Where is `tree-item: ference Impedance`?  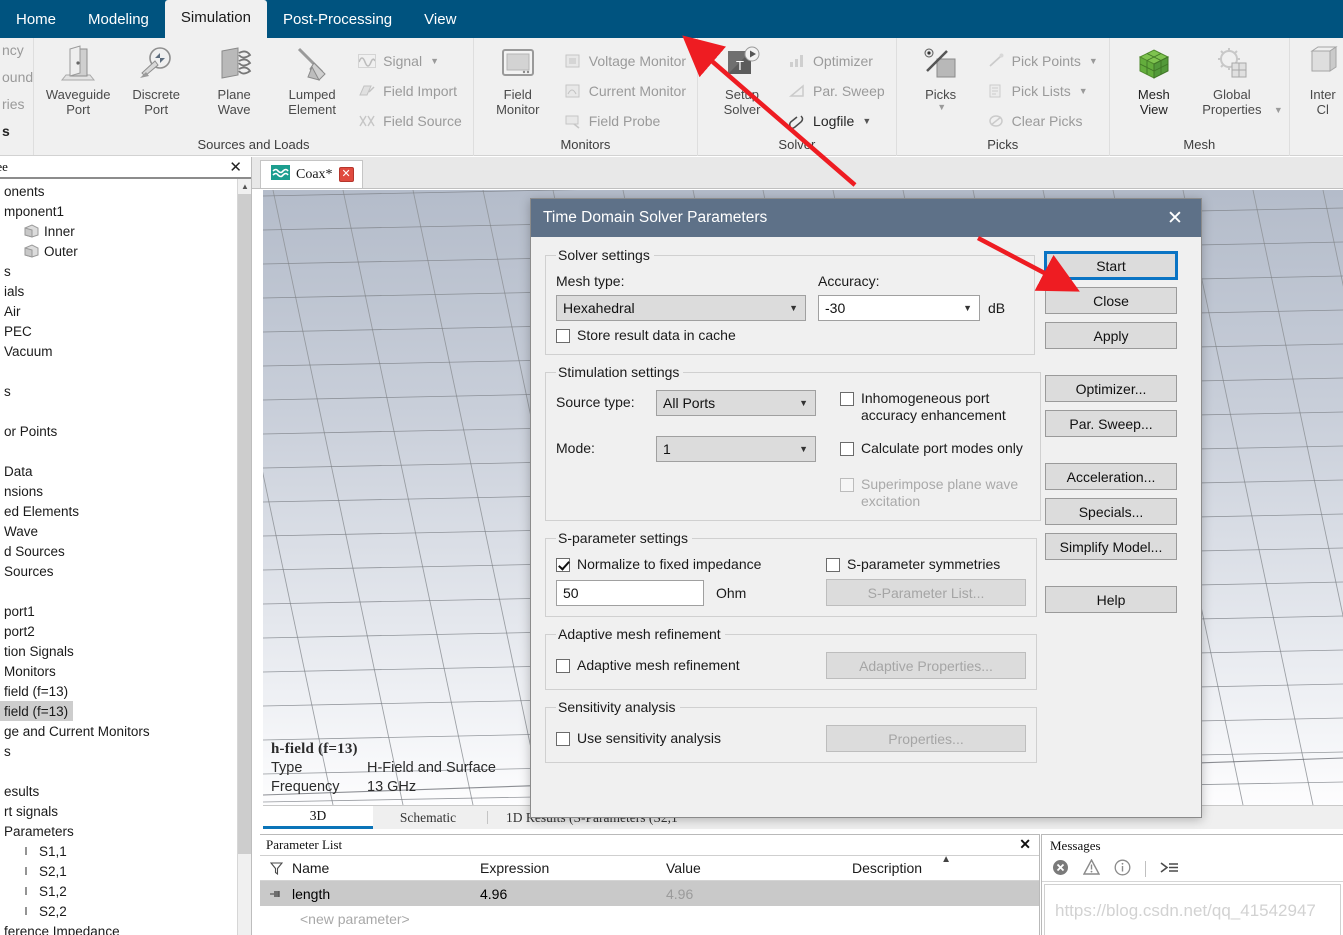
tree-item: ference Impedance is located at coordinates (125, 928).